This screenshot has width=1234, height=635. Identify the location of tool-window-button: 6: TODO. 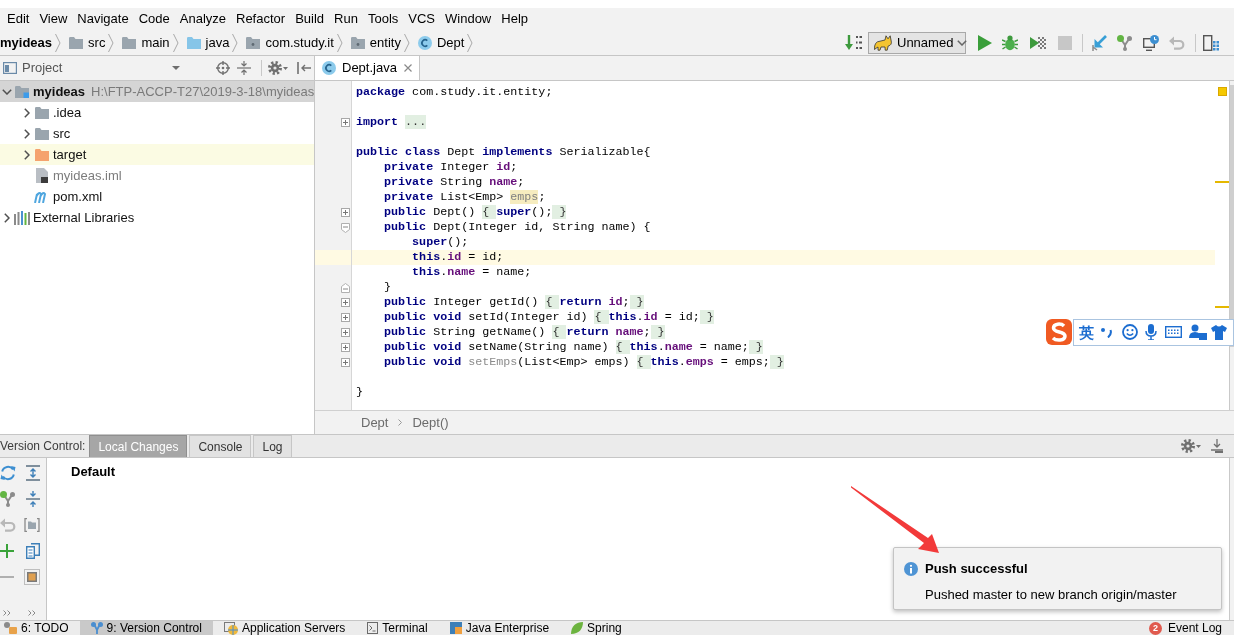
(40, 628).